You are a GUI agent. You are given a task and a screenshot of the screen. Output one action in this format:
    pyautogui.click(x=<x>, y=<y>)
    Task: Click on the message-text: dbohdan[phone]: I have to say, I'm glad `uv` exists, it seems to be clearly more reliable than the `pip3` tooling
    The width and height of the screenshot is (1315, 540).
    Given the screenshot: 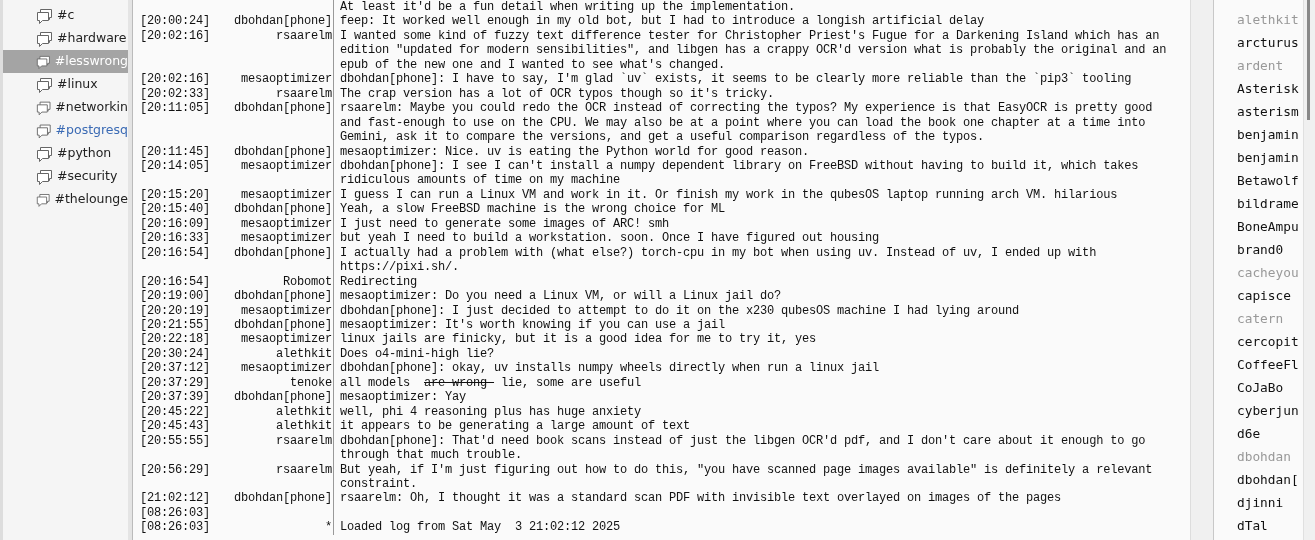 What is the action you would take?
    pyautogui.click(x=736, y=79)
    